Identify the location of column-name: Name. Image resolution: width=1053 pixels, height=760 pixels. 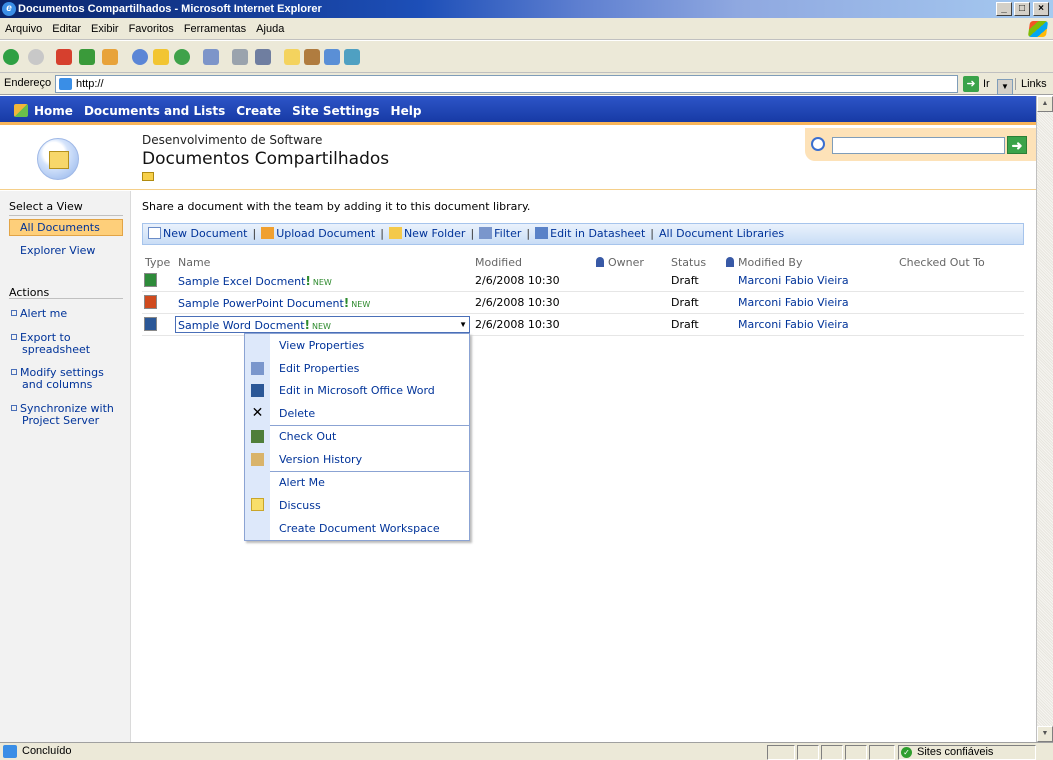
(194, 262).